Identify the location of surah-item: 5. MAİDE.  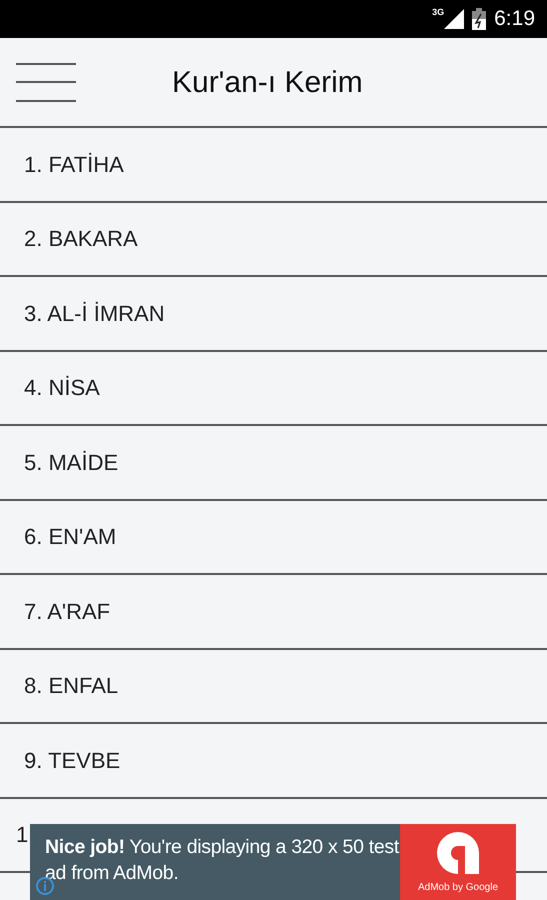
(71, 462).